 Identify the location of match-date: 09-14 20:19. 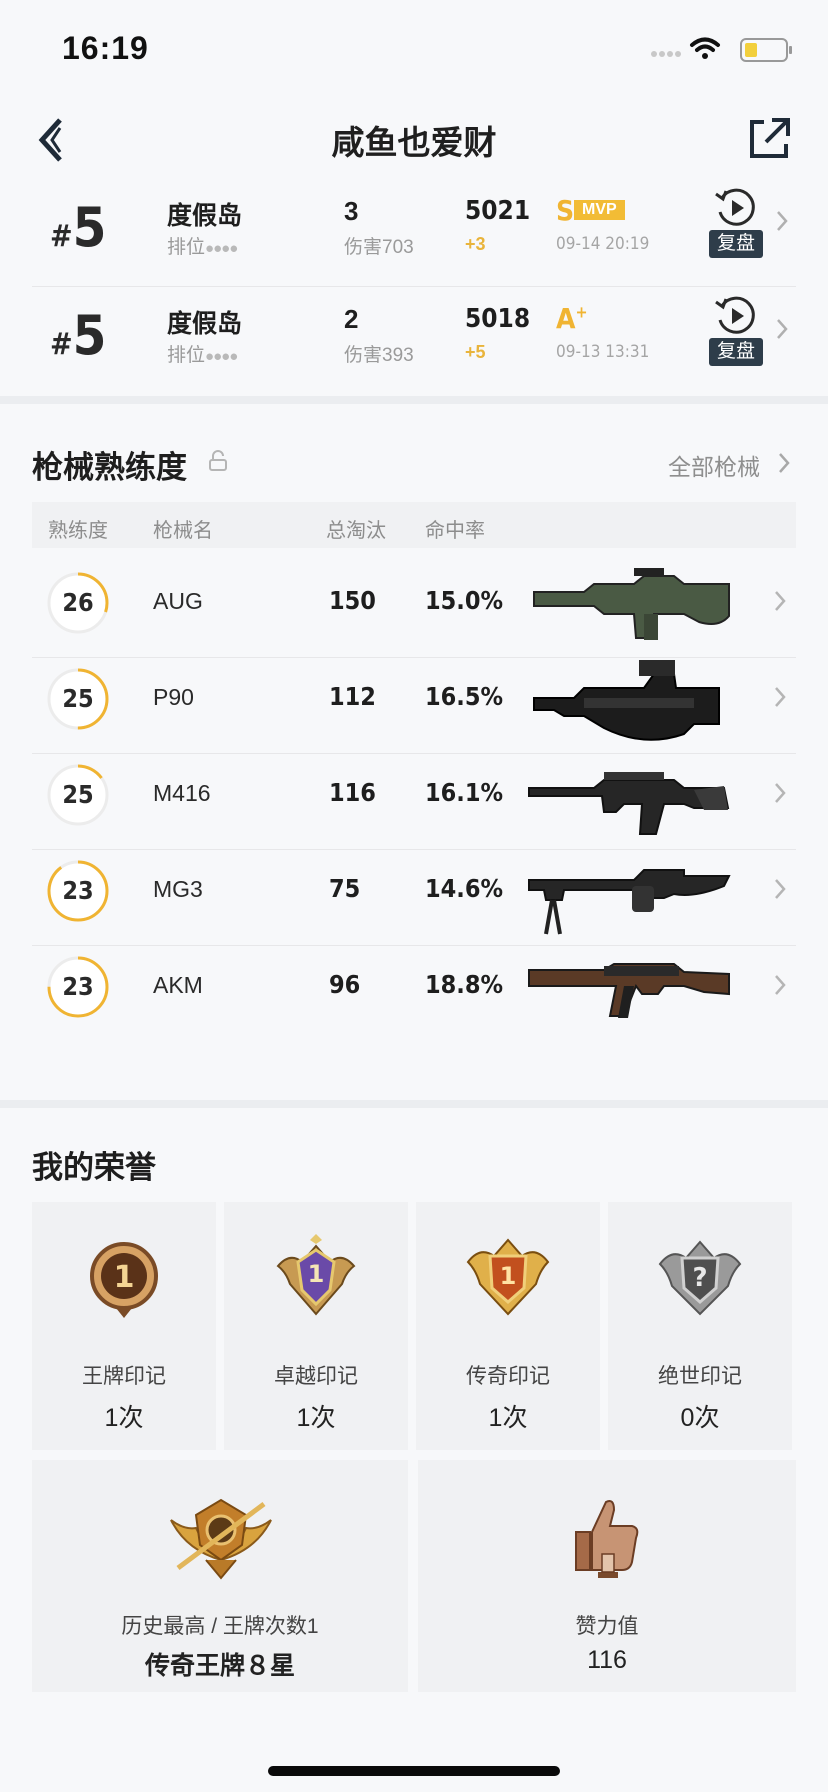
(603, 244).